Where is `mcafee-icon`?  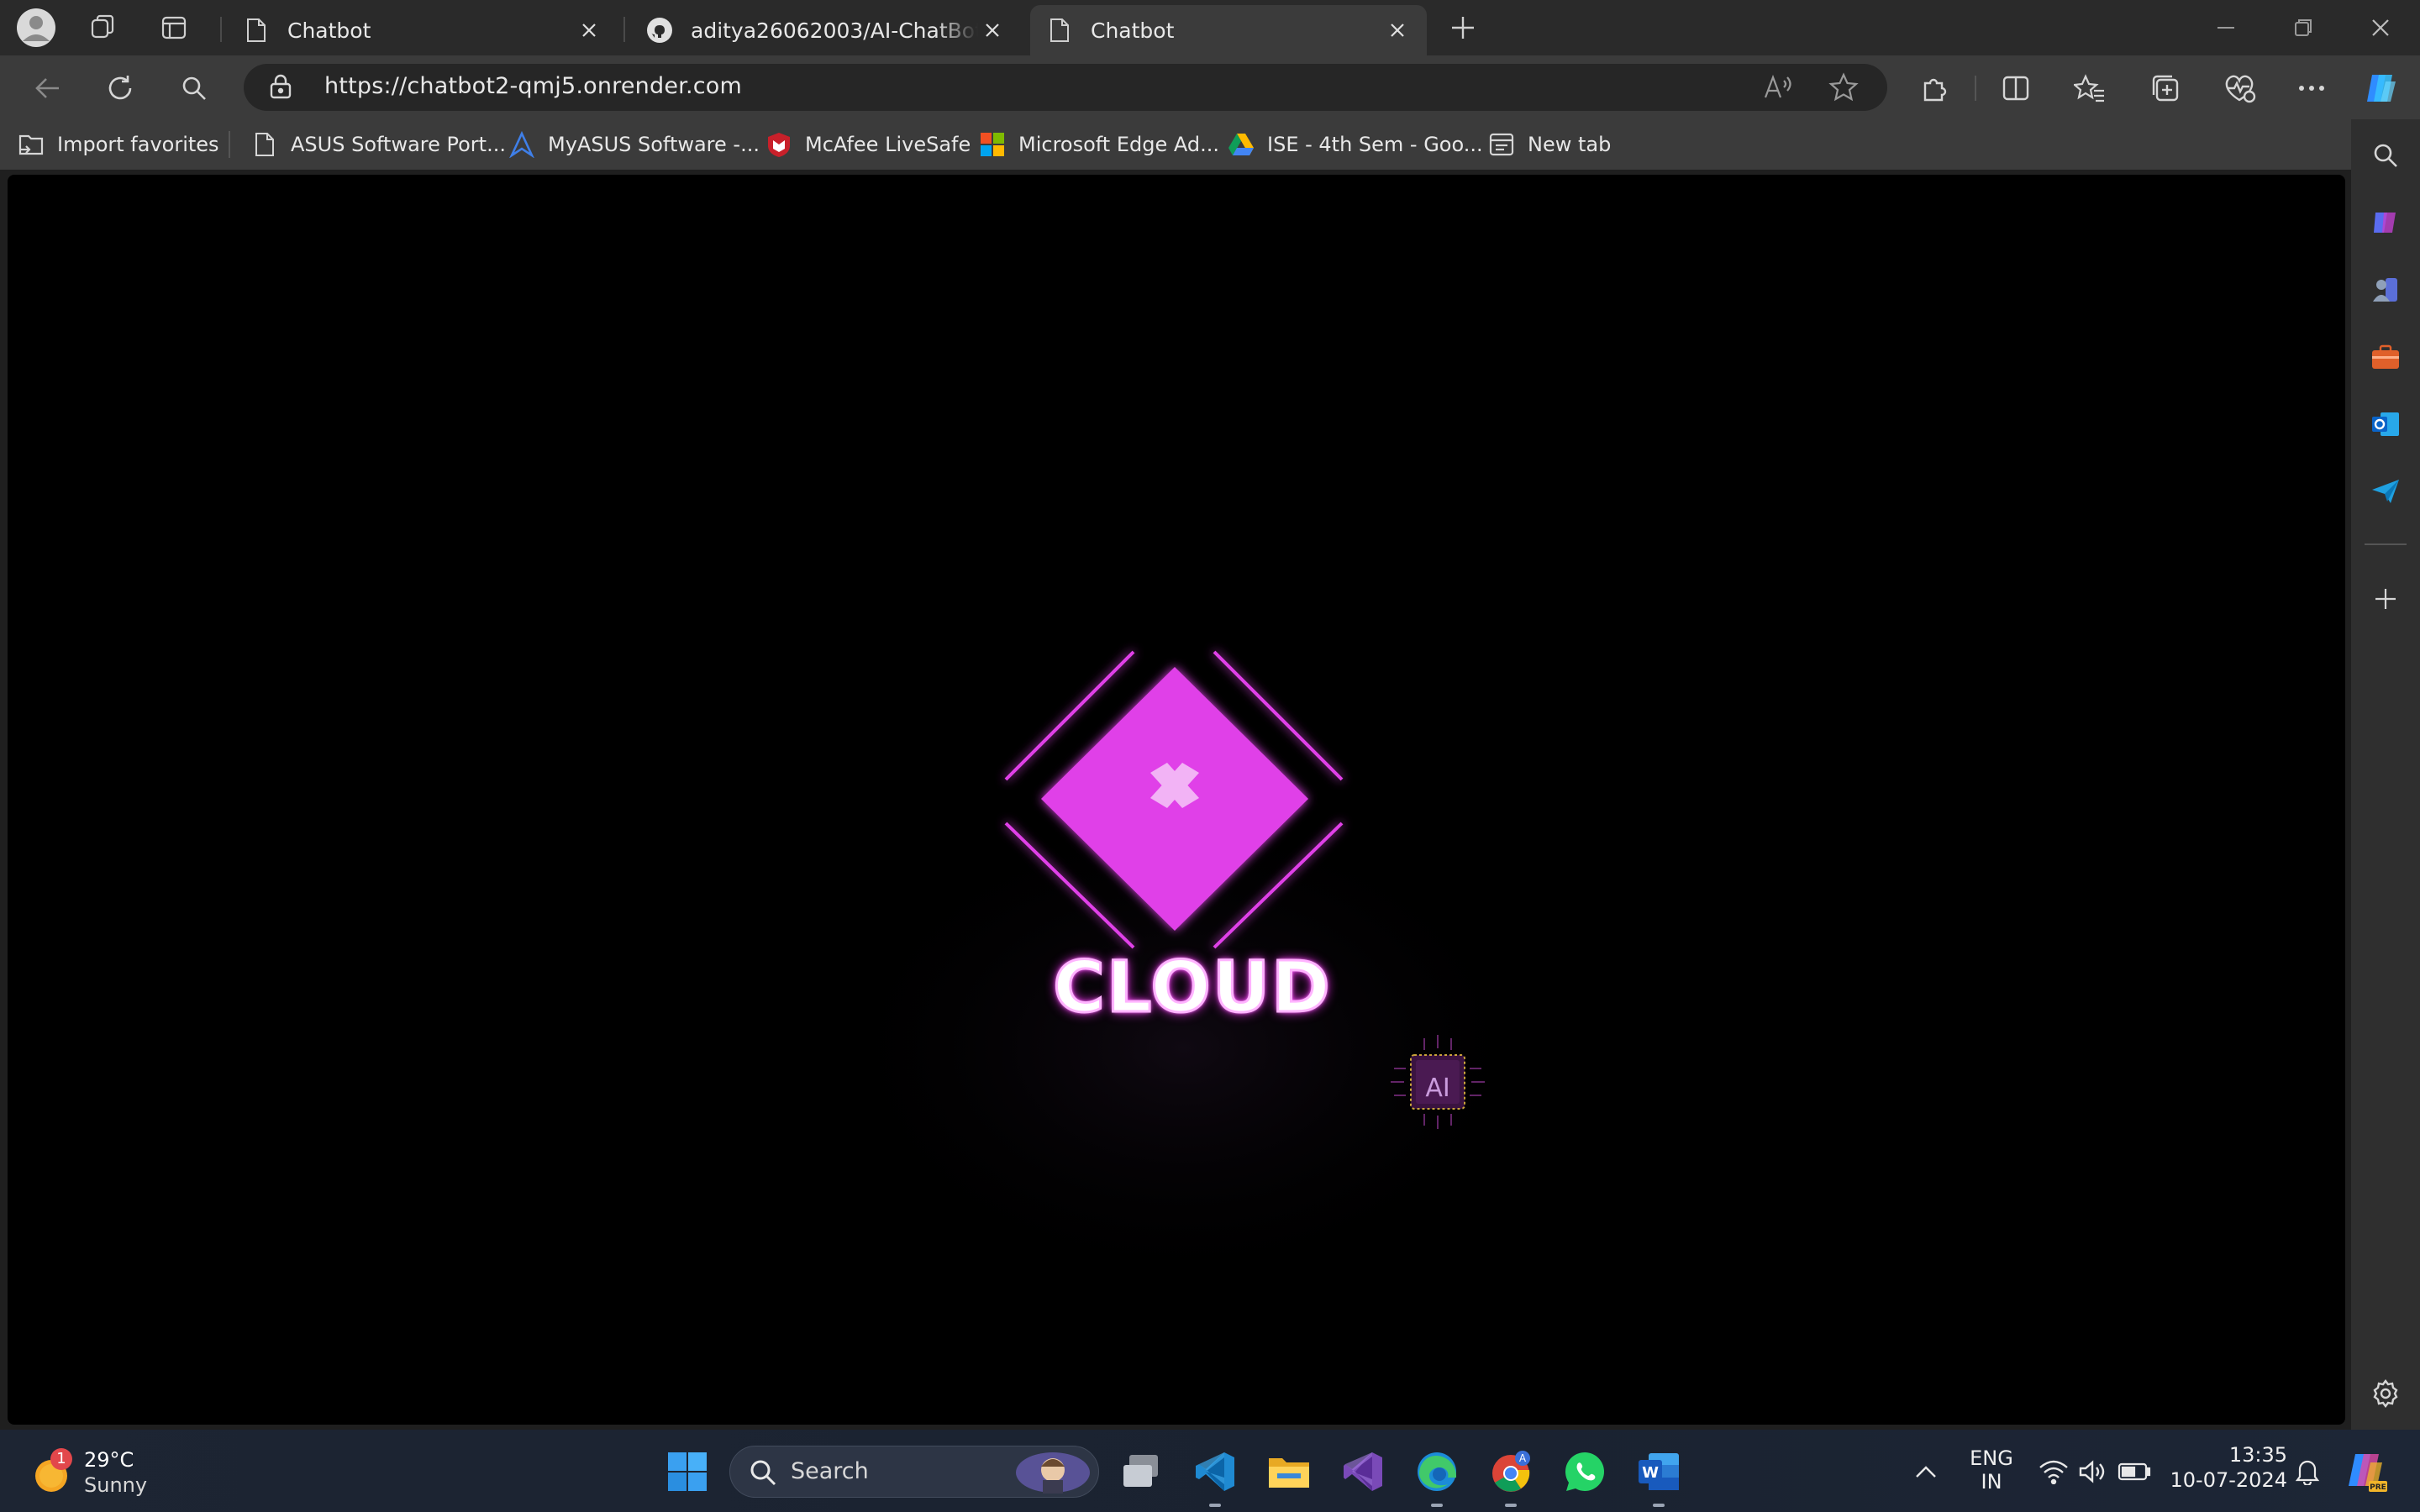 mcafee-icon is located at coordinates (779, 144).